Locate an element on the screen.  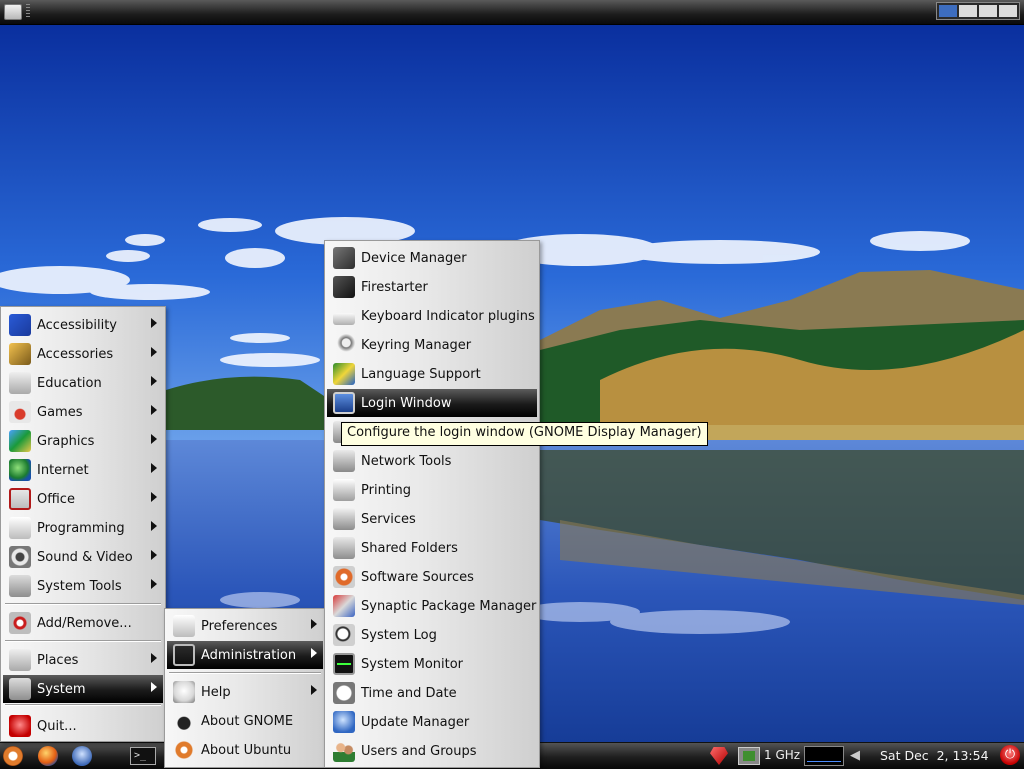
menu-item-network-tools: Network Tools is located at coordinates (432, 461).